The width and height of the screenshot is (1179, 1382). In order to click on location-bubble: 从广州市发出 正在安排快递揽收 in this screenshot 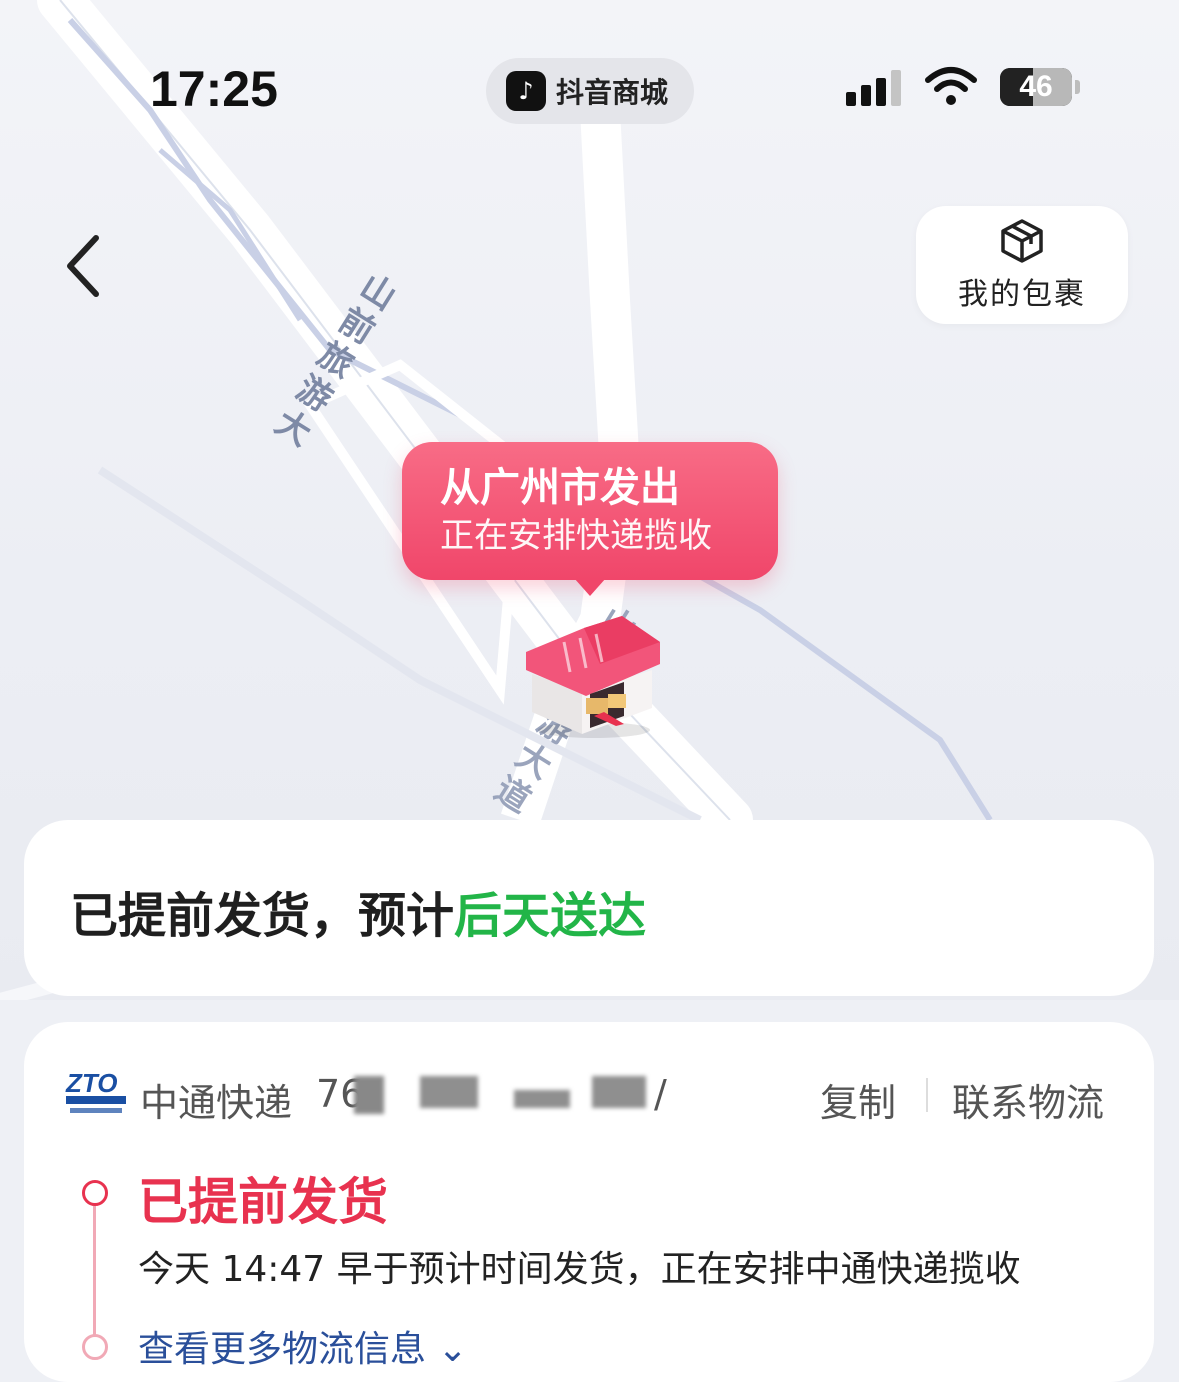, I will do `click(590, 519)`.